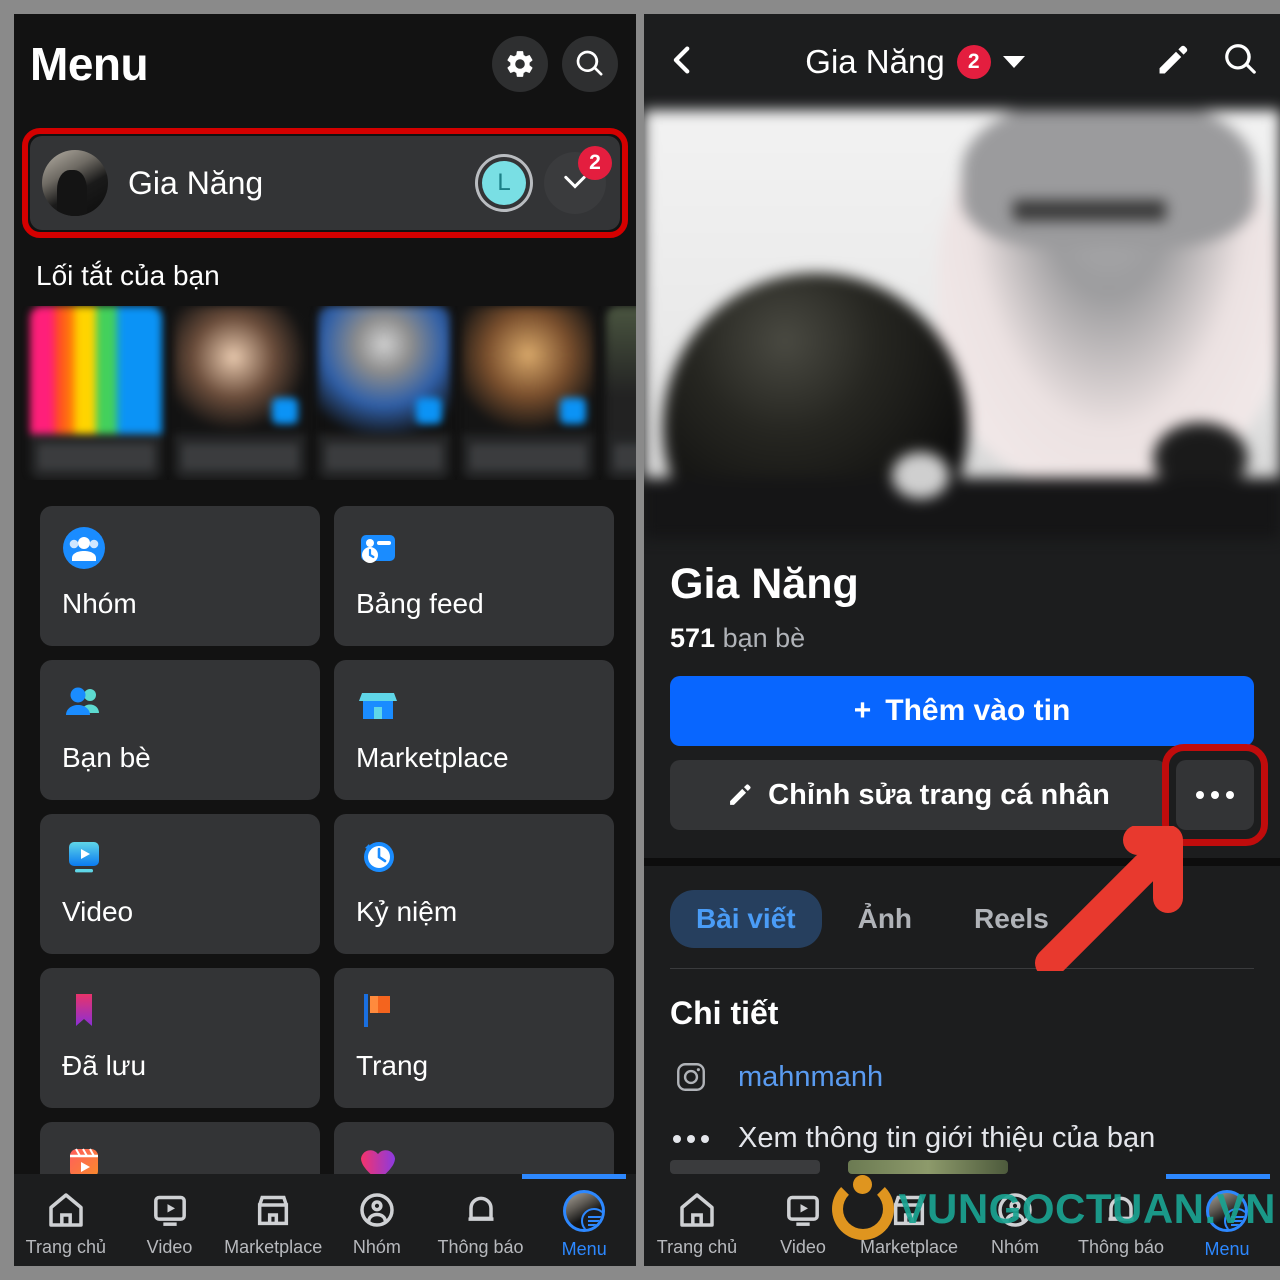 This screenshot has width=1280, height=1280. Describe the element at coordinates (392, 1065) in the screenshot. I see `menu-tile-label: Trang` at that location.